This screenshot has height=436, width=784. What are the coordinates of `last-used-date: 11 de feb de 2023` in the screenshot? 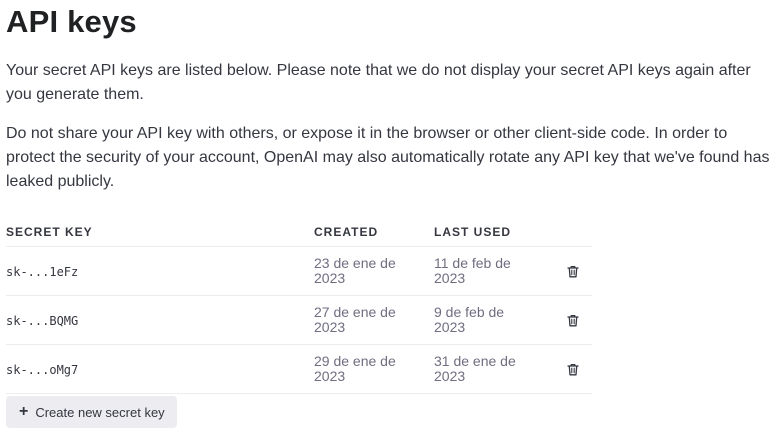 It's located at (472, 270).